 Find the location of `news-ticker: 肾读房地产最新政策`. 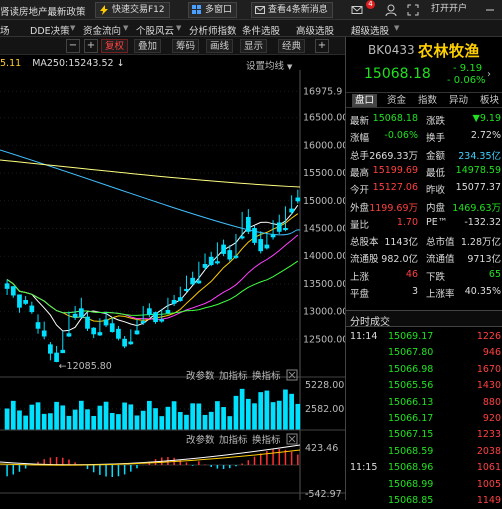

news-ticker: 肾读房地产最新政策 is located at coordinates (43, 11).